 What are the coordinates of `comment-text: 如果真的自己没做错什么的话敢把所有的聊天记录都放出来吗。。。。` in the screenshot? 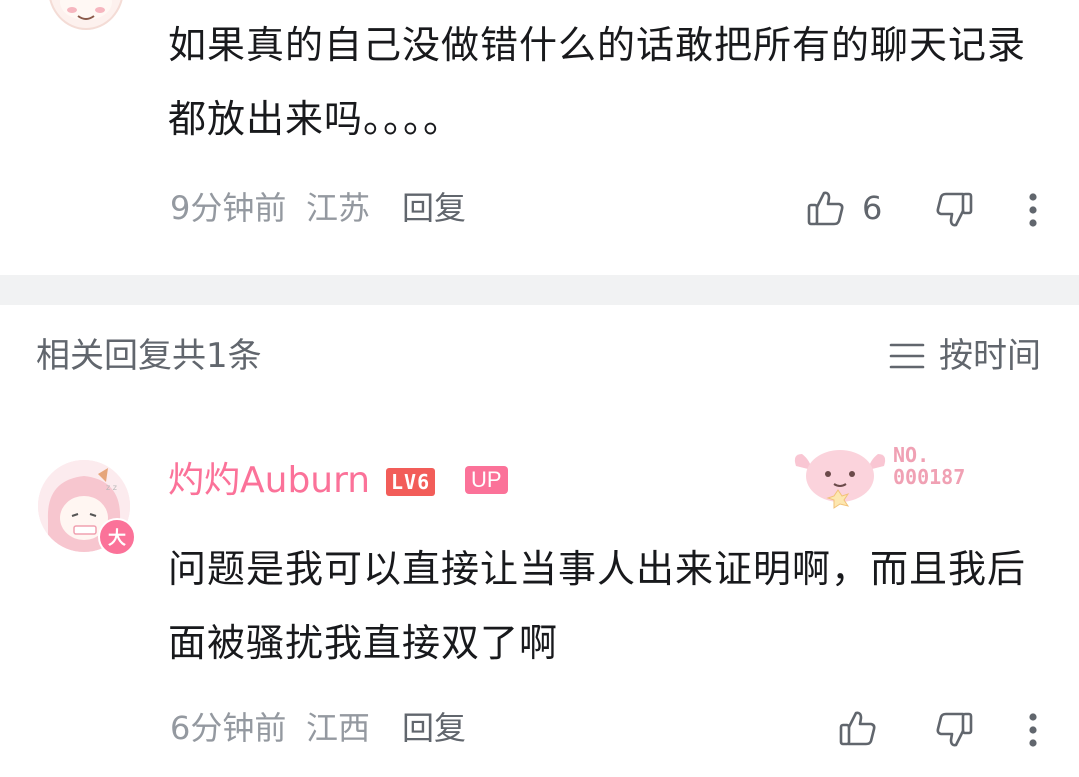 It's located at (597, 82).